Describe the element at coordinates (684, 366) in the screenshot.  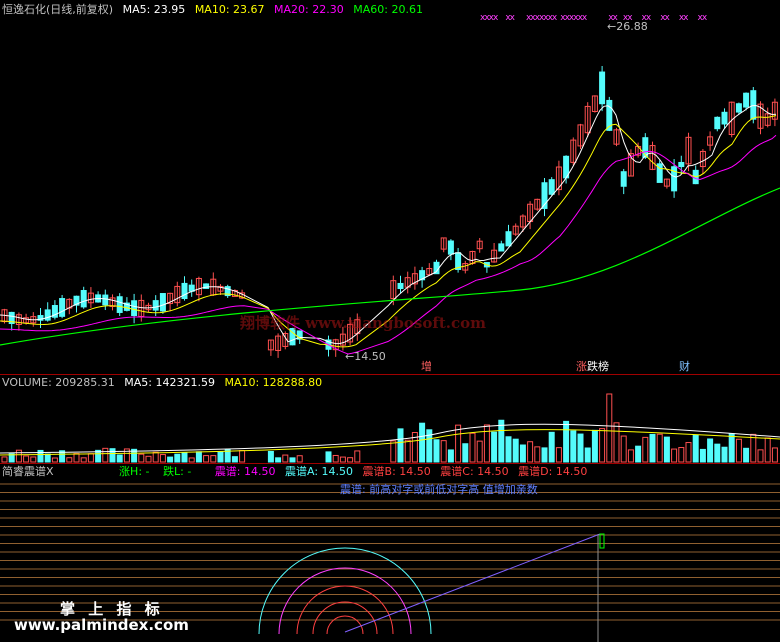
I see `event-tag-cai: 财` at that location.